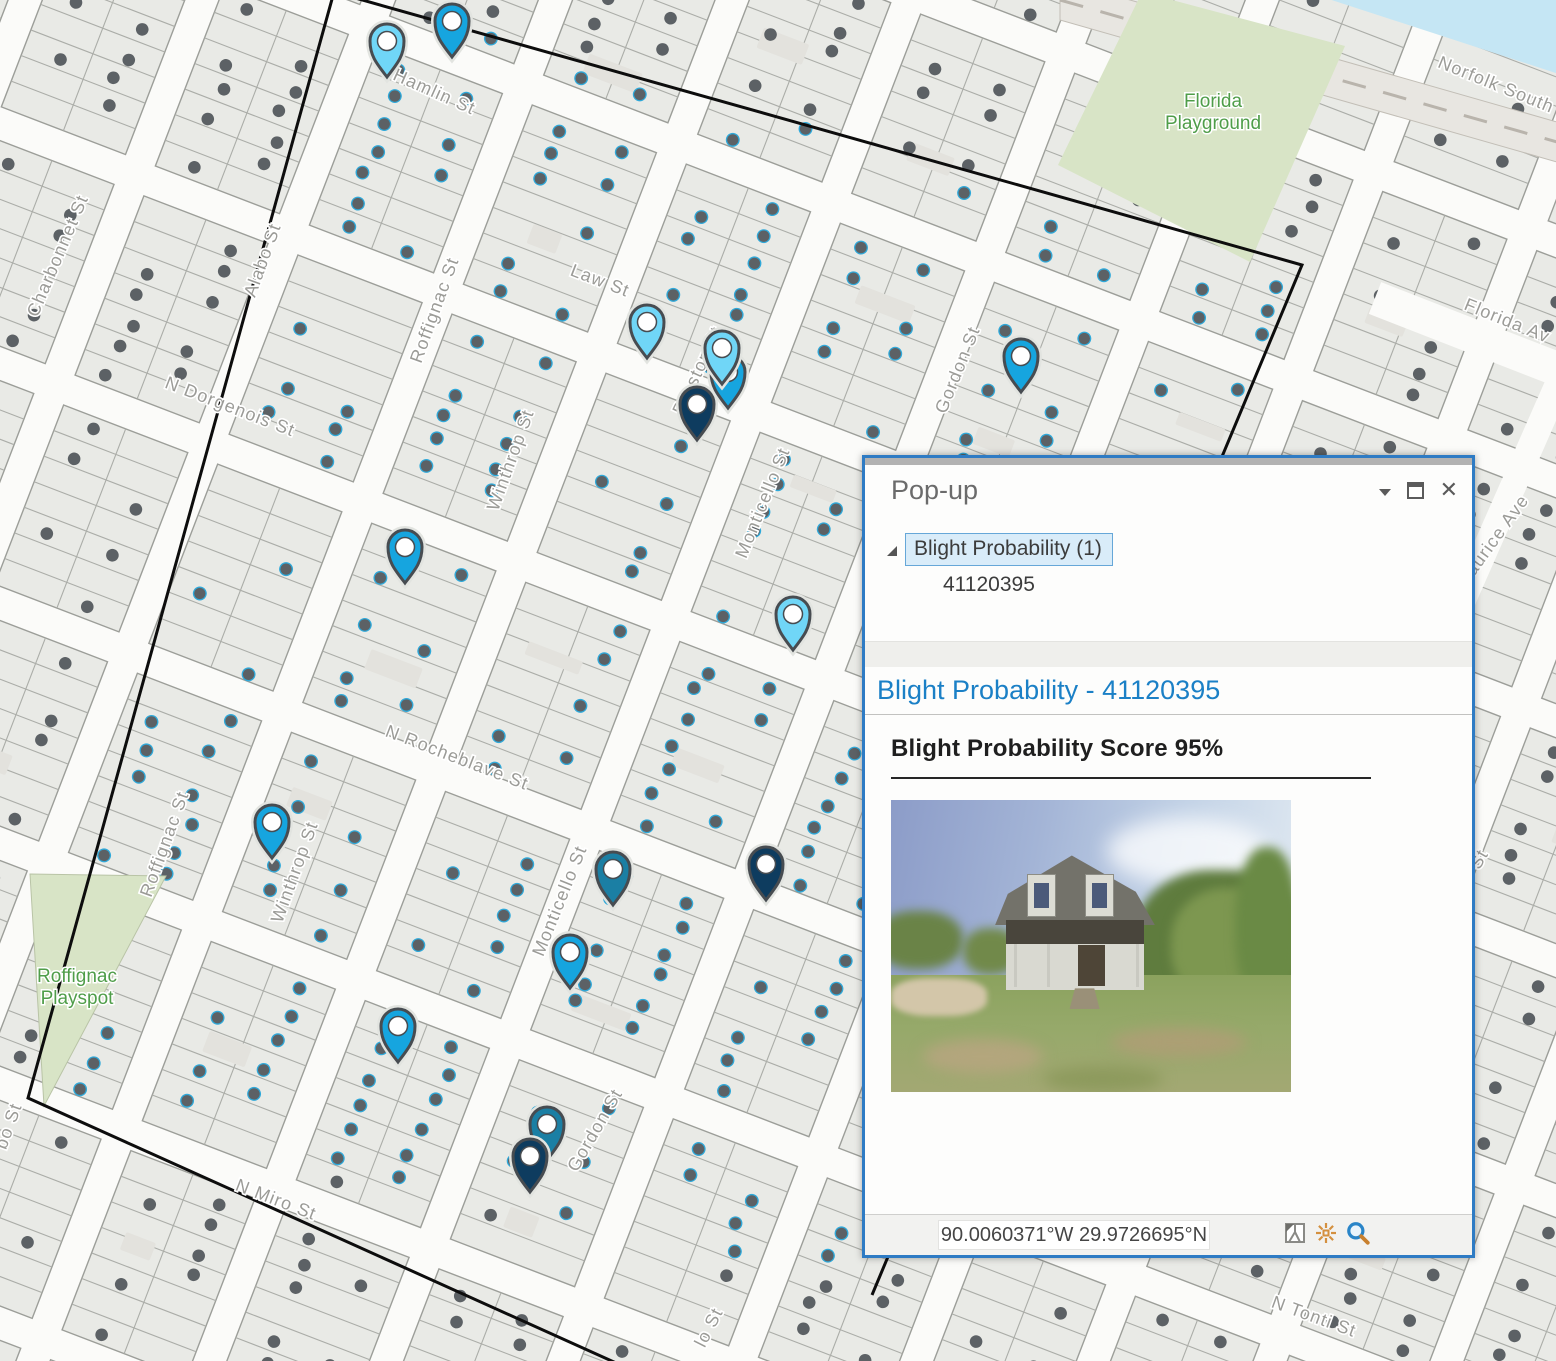 This screenshot has height=1361, width=1556. Describe the element at coordinates (1415, 490) in the screenshot. I see `pane-maximize-icon` at that location.